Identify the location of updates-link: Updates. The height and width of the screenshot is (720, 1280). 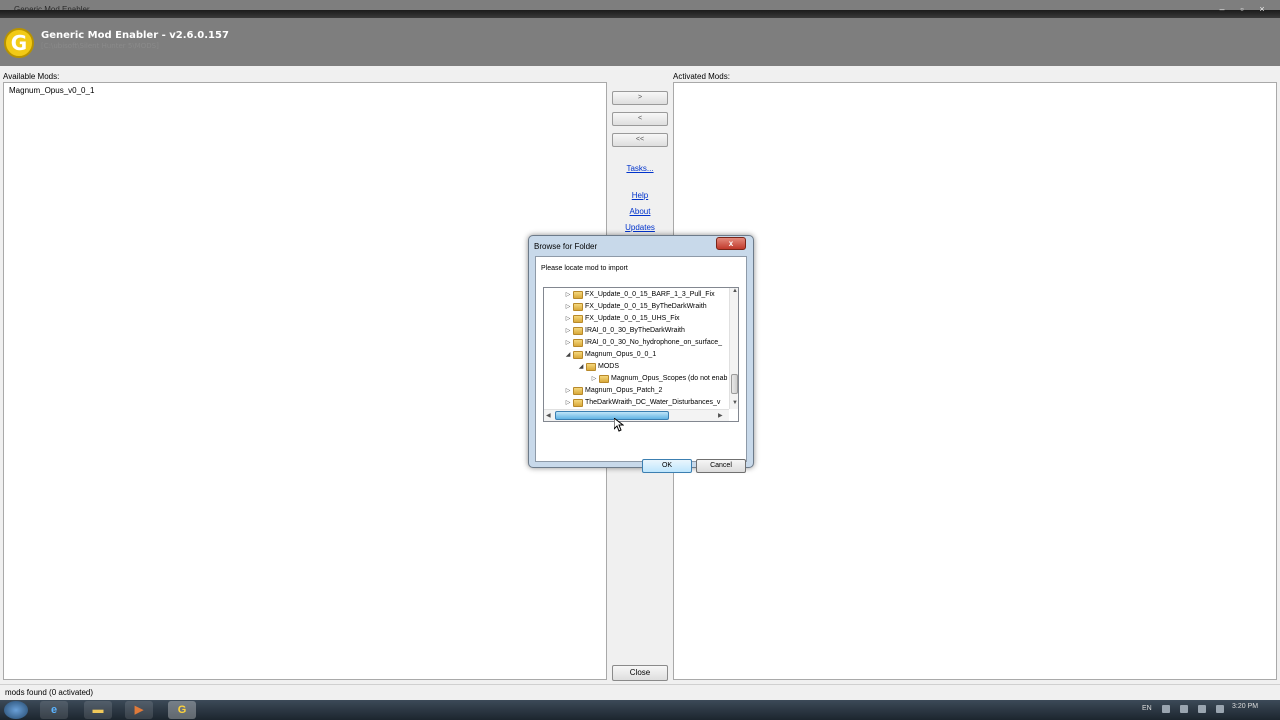
(640, 227).